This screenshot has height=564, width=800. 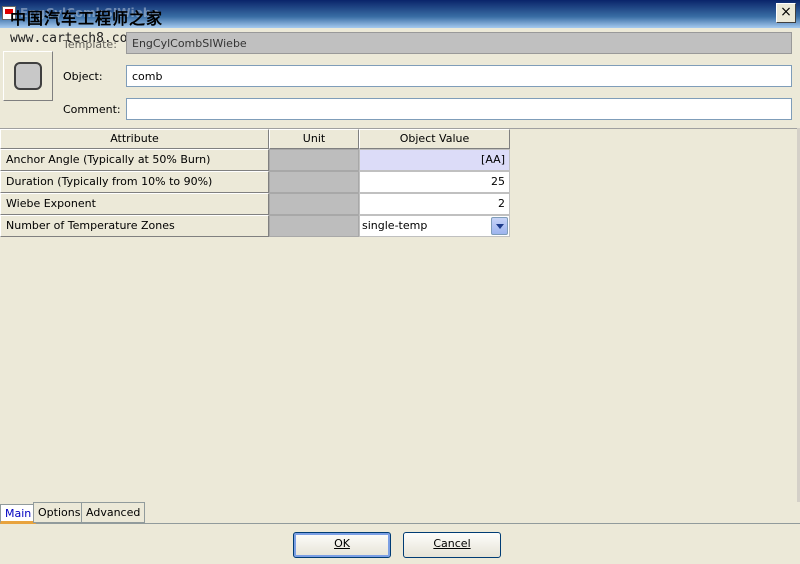 I want to click on temperature-zones-select: single-temp, so click(x=434, y=226).